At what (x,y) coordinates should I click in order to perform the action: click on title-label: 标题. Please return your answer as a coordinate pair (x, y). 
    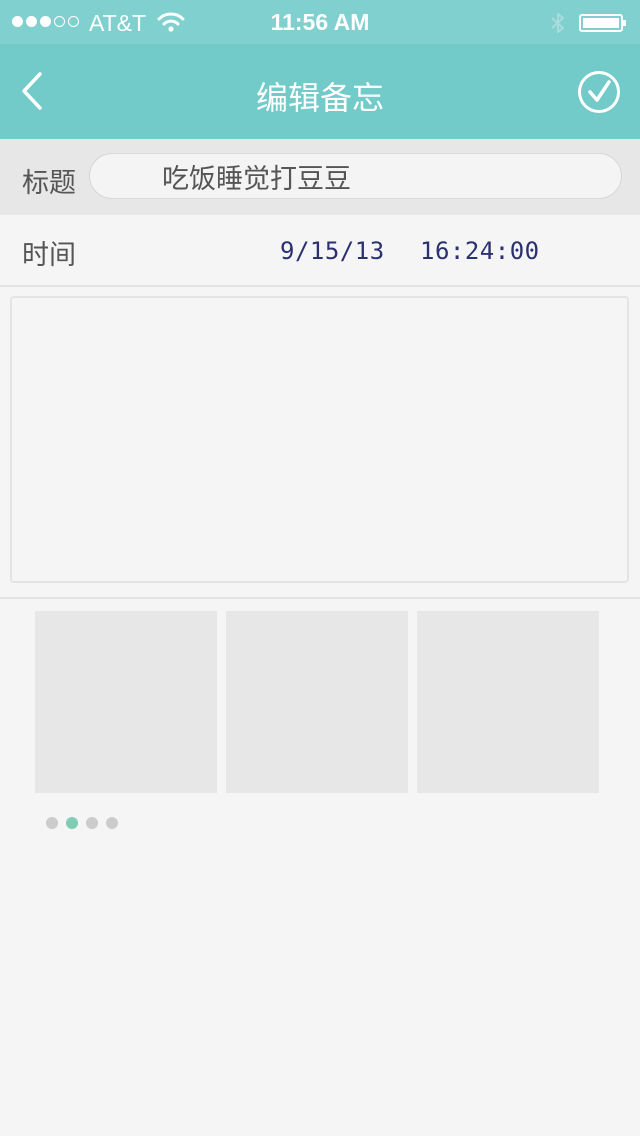
    Looking at the image, I should click on (49, 183).